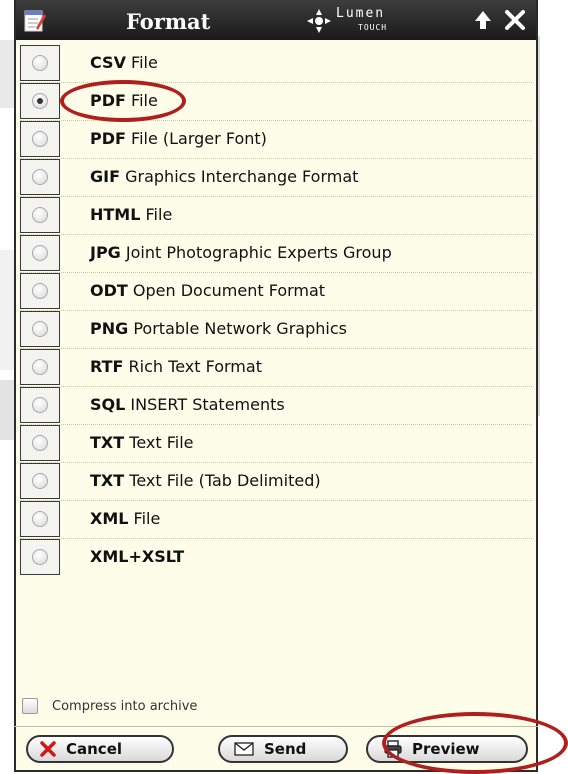 The height and width of the screenshot is (774, 568). I want to click on format-row-gif: GIF Graphics Interchange Format, so click(276, 178).